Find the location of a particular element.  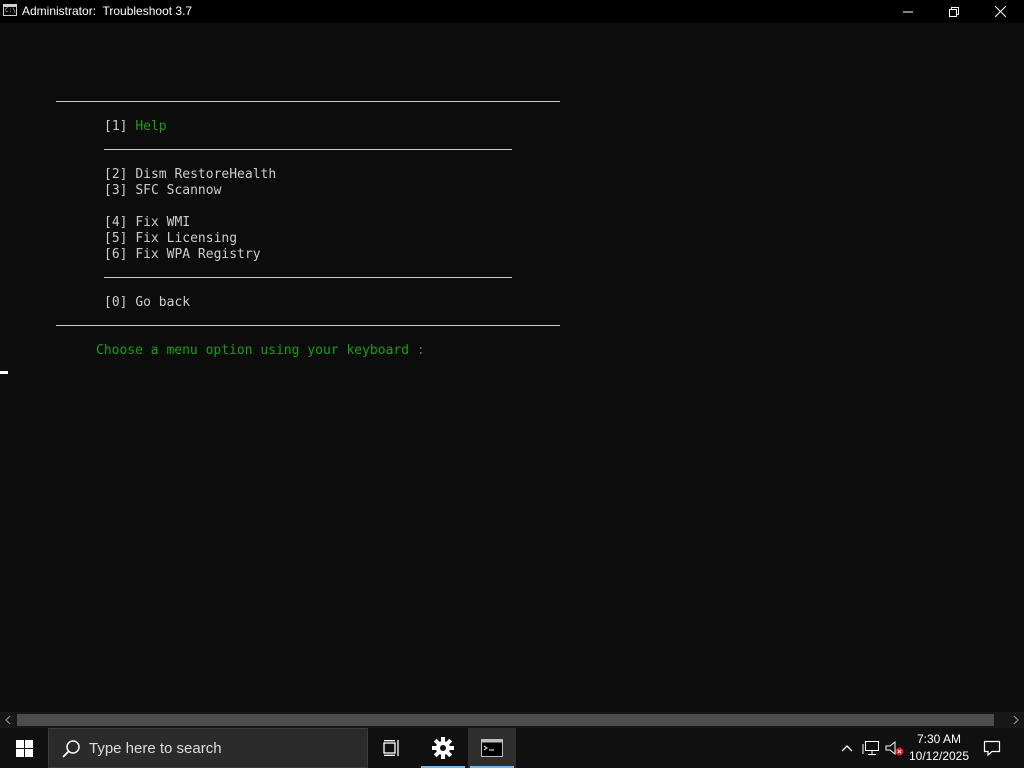

menu-item-fix-licensing: [5] Fix Licensing is located at coordinates (171, 238).